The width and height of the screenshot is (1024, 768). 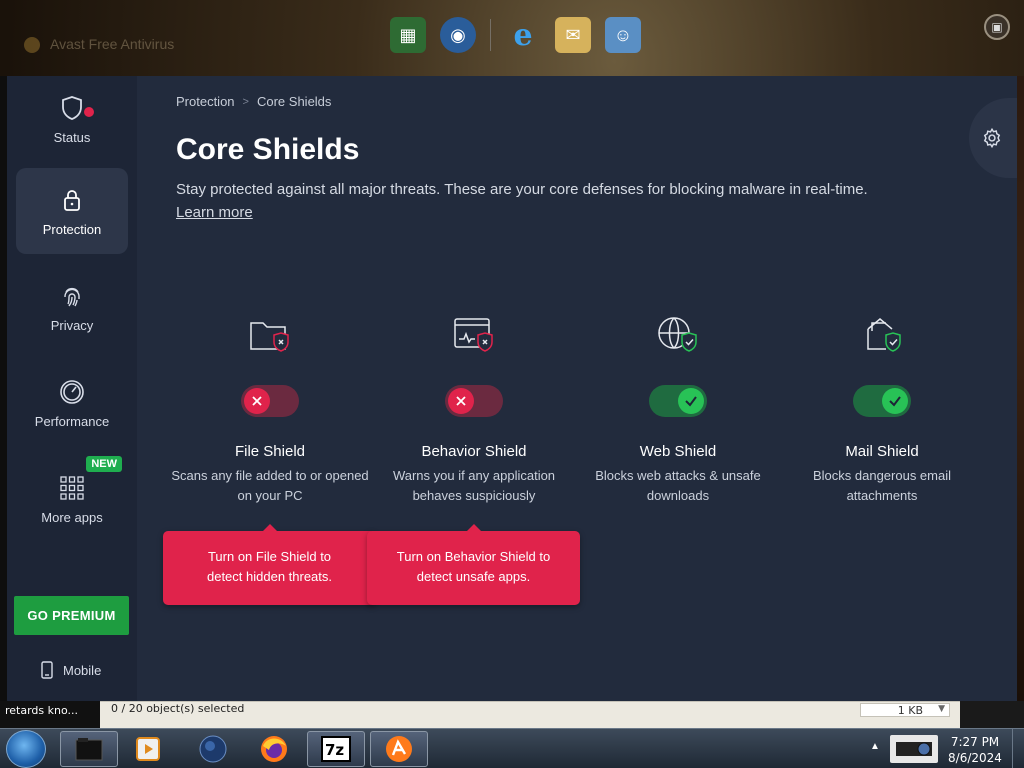 I want to click on media-player-icon, so click(x=148, y=749).